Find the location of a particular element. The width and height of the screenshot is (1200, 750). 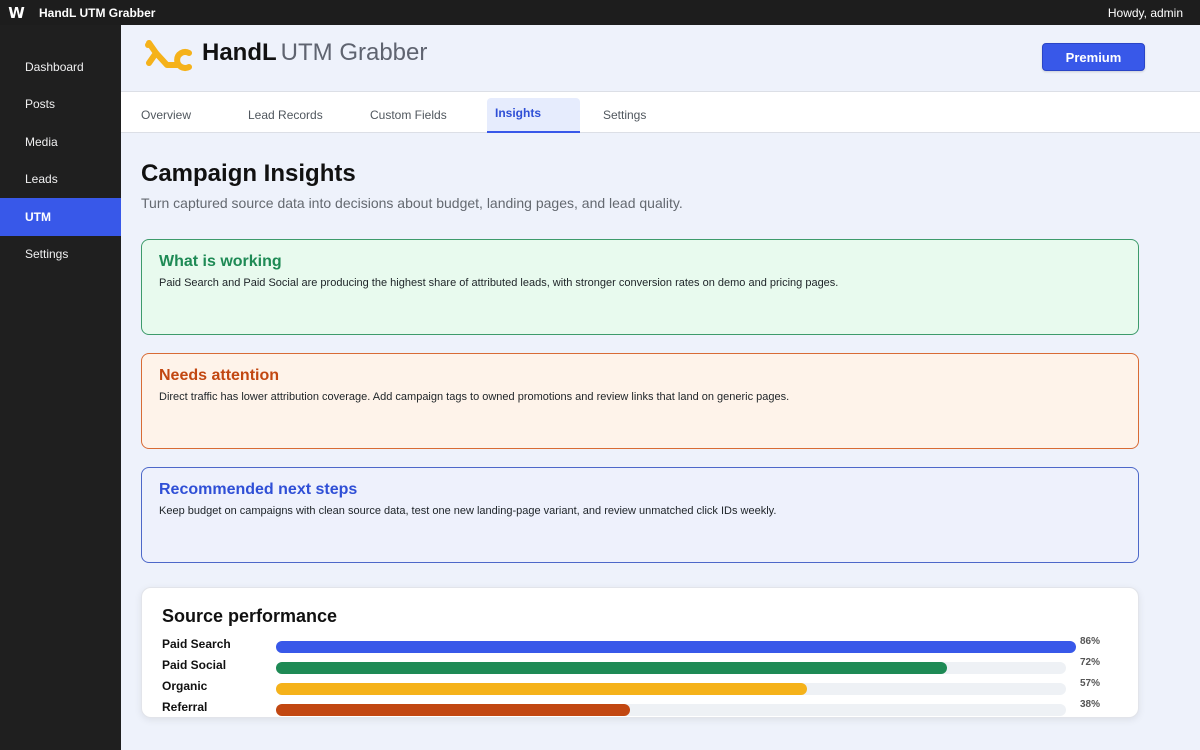

howdy-user-menu: Howdy, admin is located at coordinates (1145, 13).